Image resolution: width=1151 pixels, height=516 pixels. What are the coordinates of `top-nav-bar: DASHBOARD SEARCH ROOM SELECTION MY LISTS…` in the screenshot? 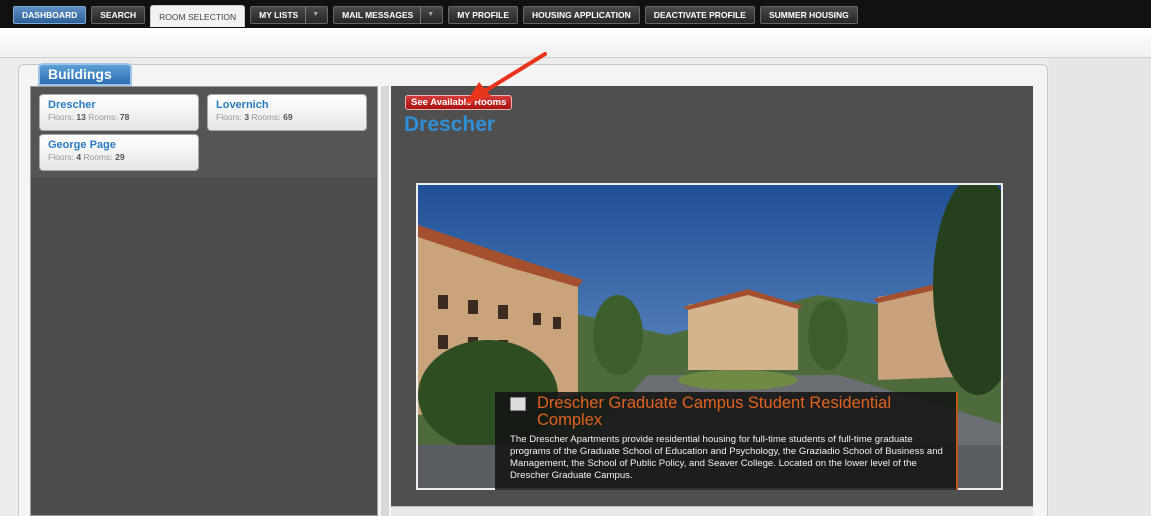 It's located at (575, 14).